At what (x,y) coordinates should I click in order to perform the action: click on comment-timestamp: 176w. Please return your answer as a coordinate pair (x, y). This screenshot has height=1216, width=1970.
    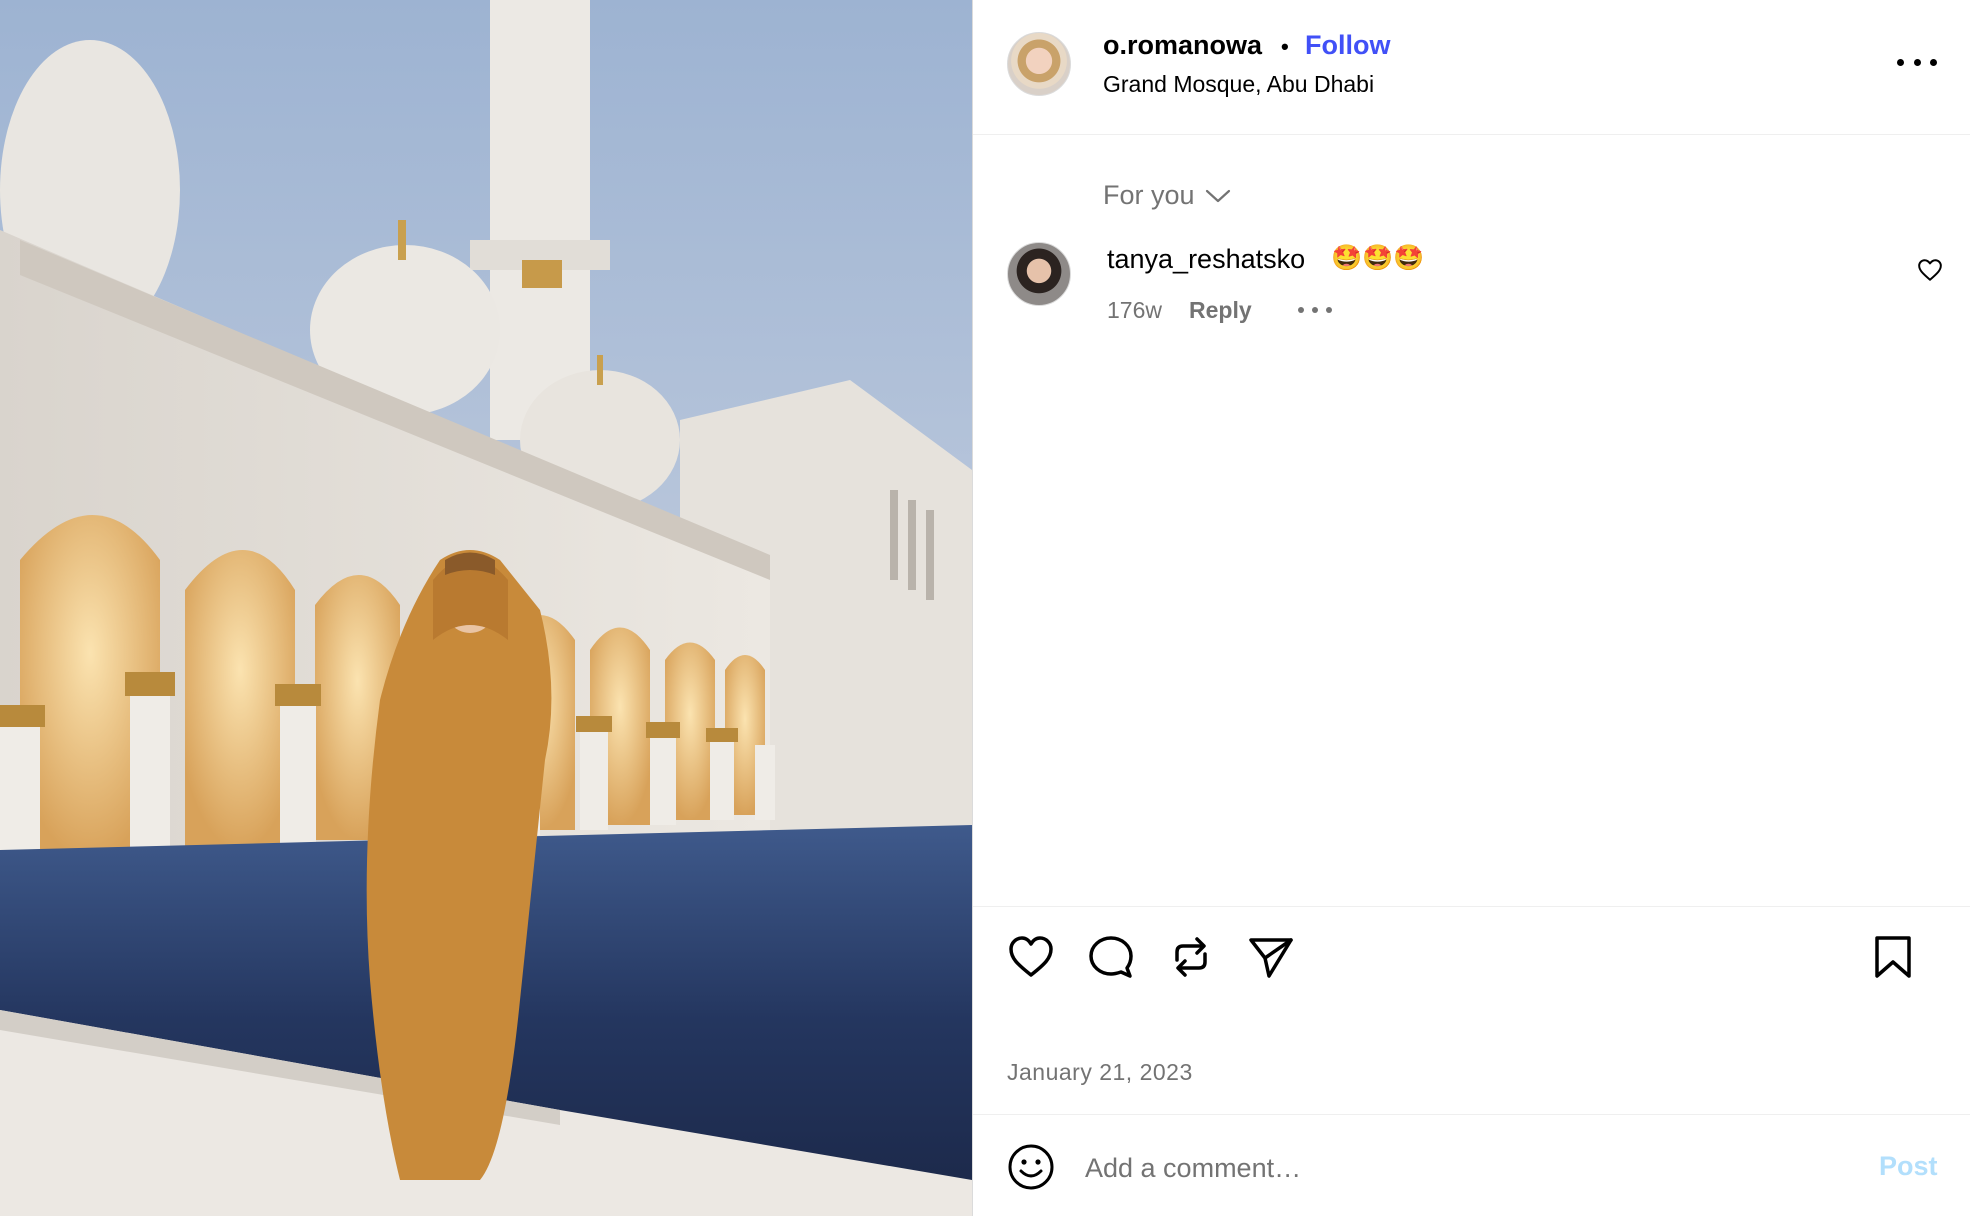
    Looking at the image, I should click on (1134, 310).